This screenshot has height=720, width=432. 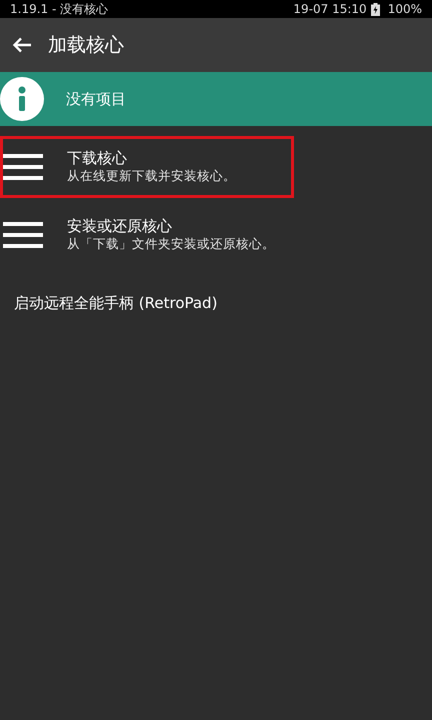 What do you see at coordinates (22, 45) in the screenshot?
I see `back-icon` at bounding box center [22, 45].